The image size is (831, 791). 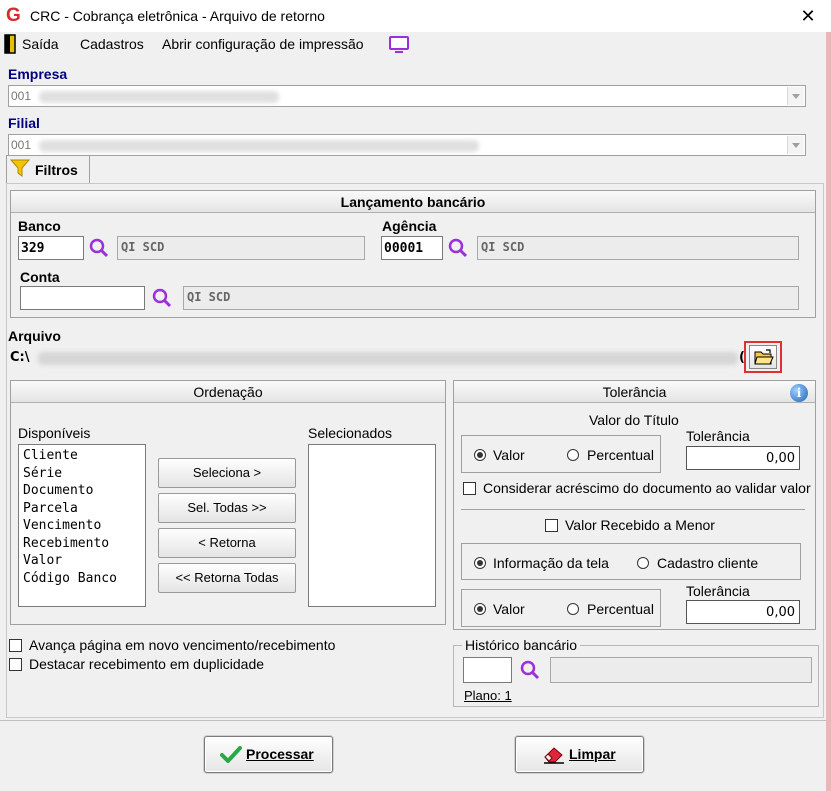 What do you see at coordinates (10, 44) in the screenshot?
I see `exit-door-icon` at bounding box center [10, 44].